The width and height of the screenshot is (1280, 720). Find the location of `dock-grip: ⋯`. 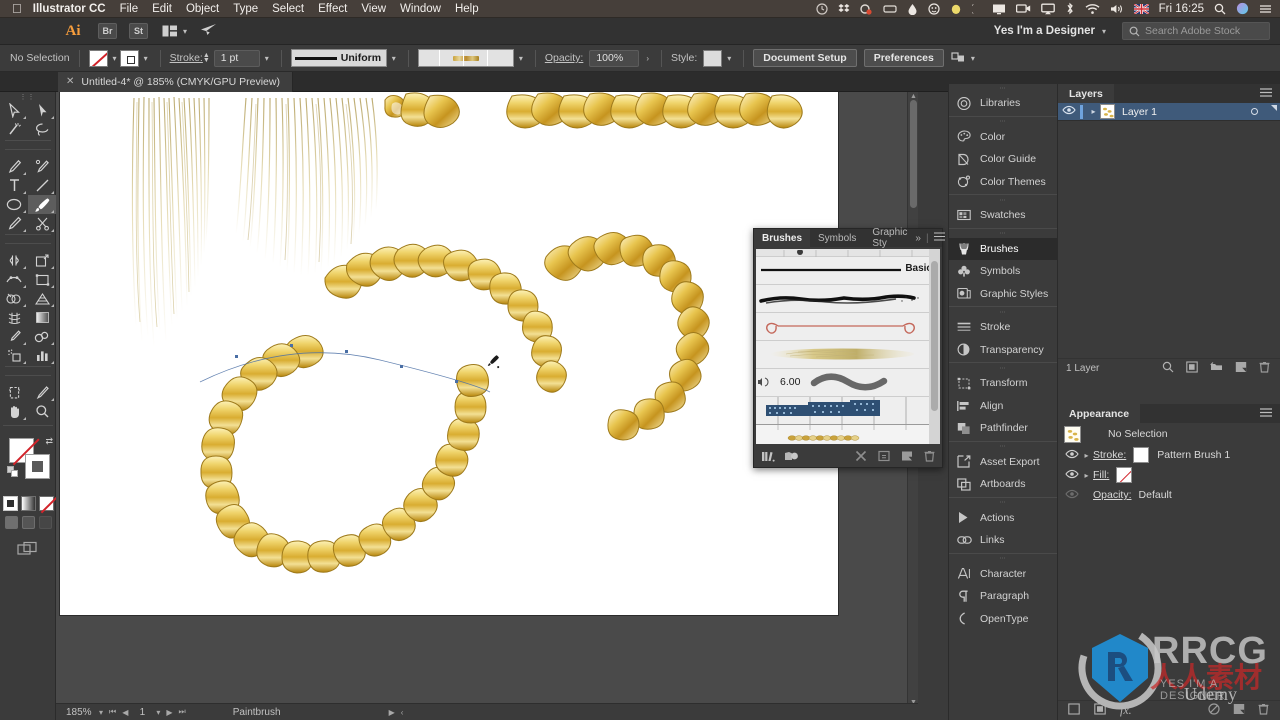

dock-grip: ⋯ is located at coordinates (1003, 88).